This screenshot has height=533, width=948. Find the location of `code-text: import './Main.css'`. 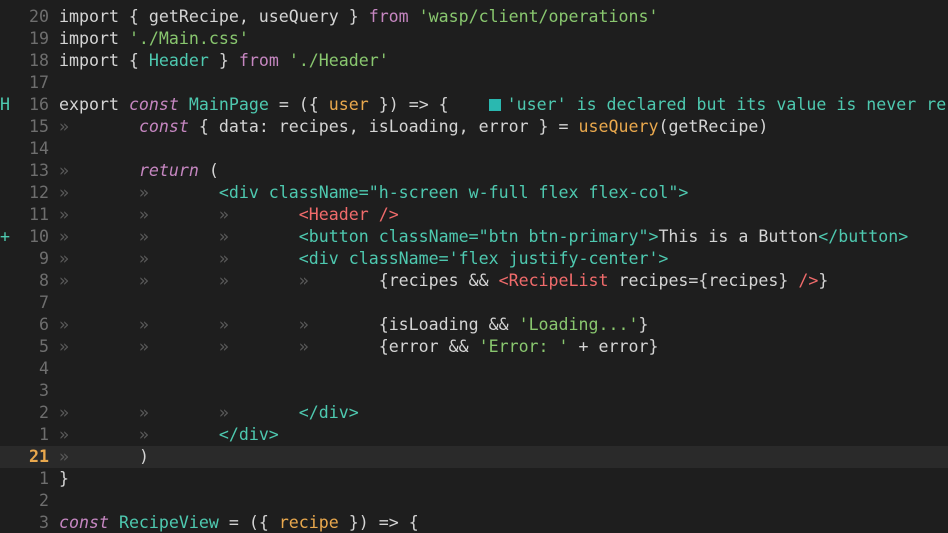

code-text: import './Main.css' is located at coordinates (154, 39).